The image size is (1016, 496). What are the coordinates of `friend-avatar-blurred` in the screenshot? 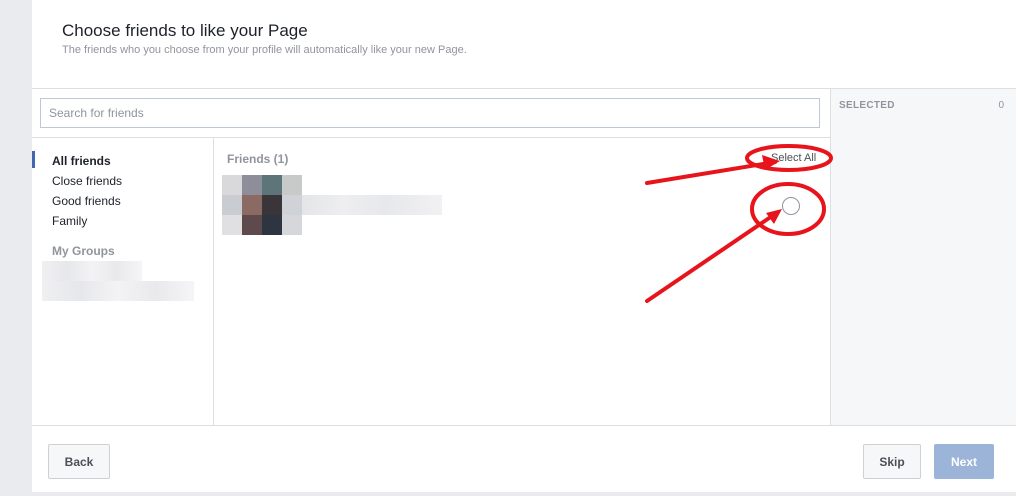 It's located at (262, 205).